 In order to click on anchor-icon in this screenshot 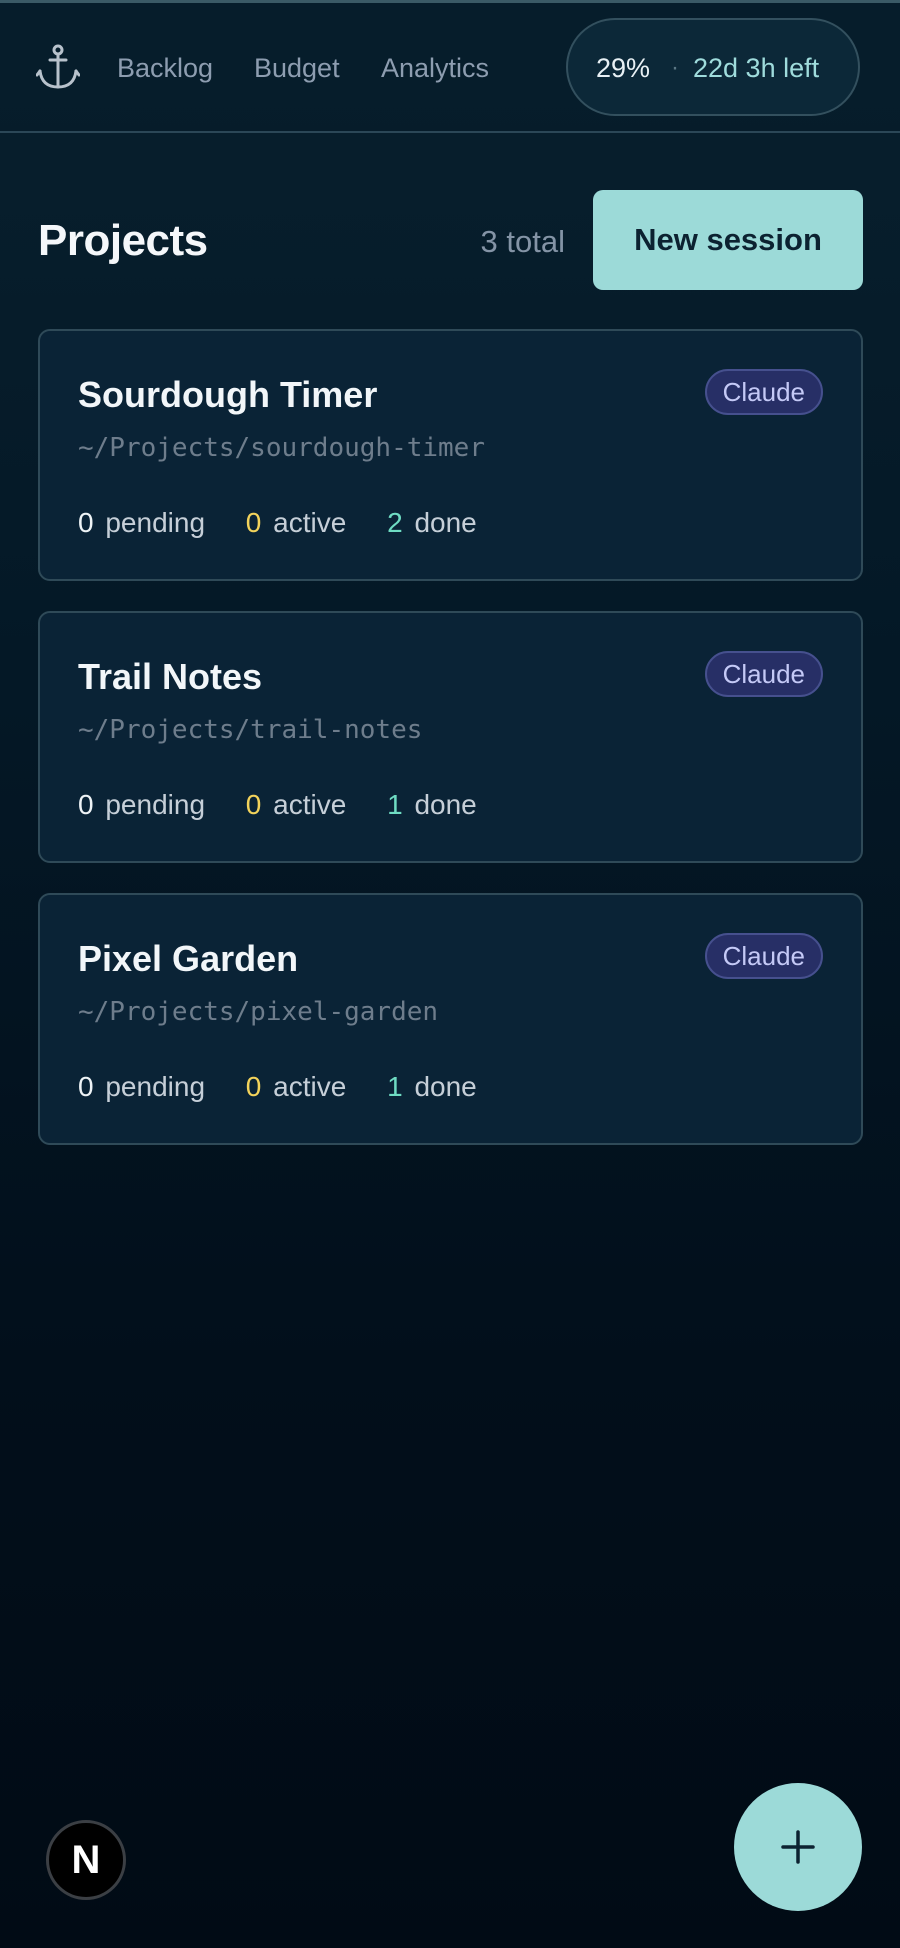, I will do `click(58, 67)`.